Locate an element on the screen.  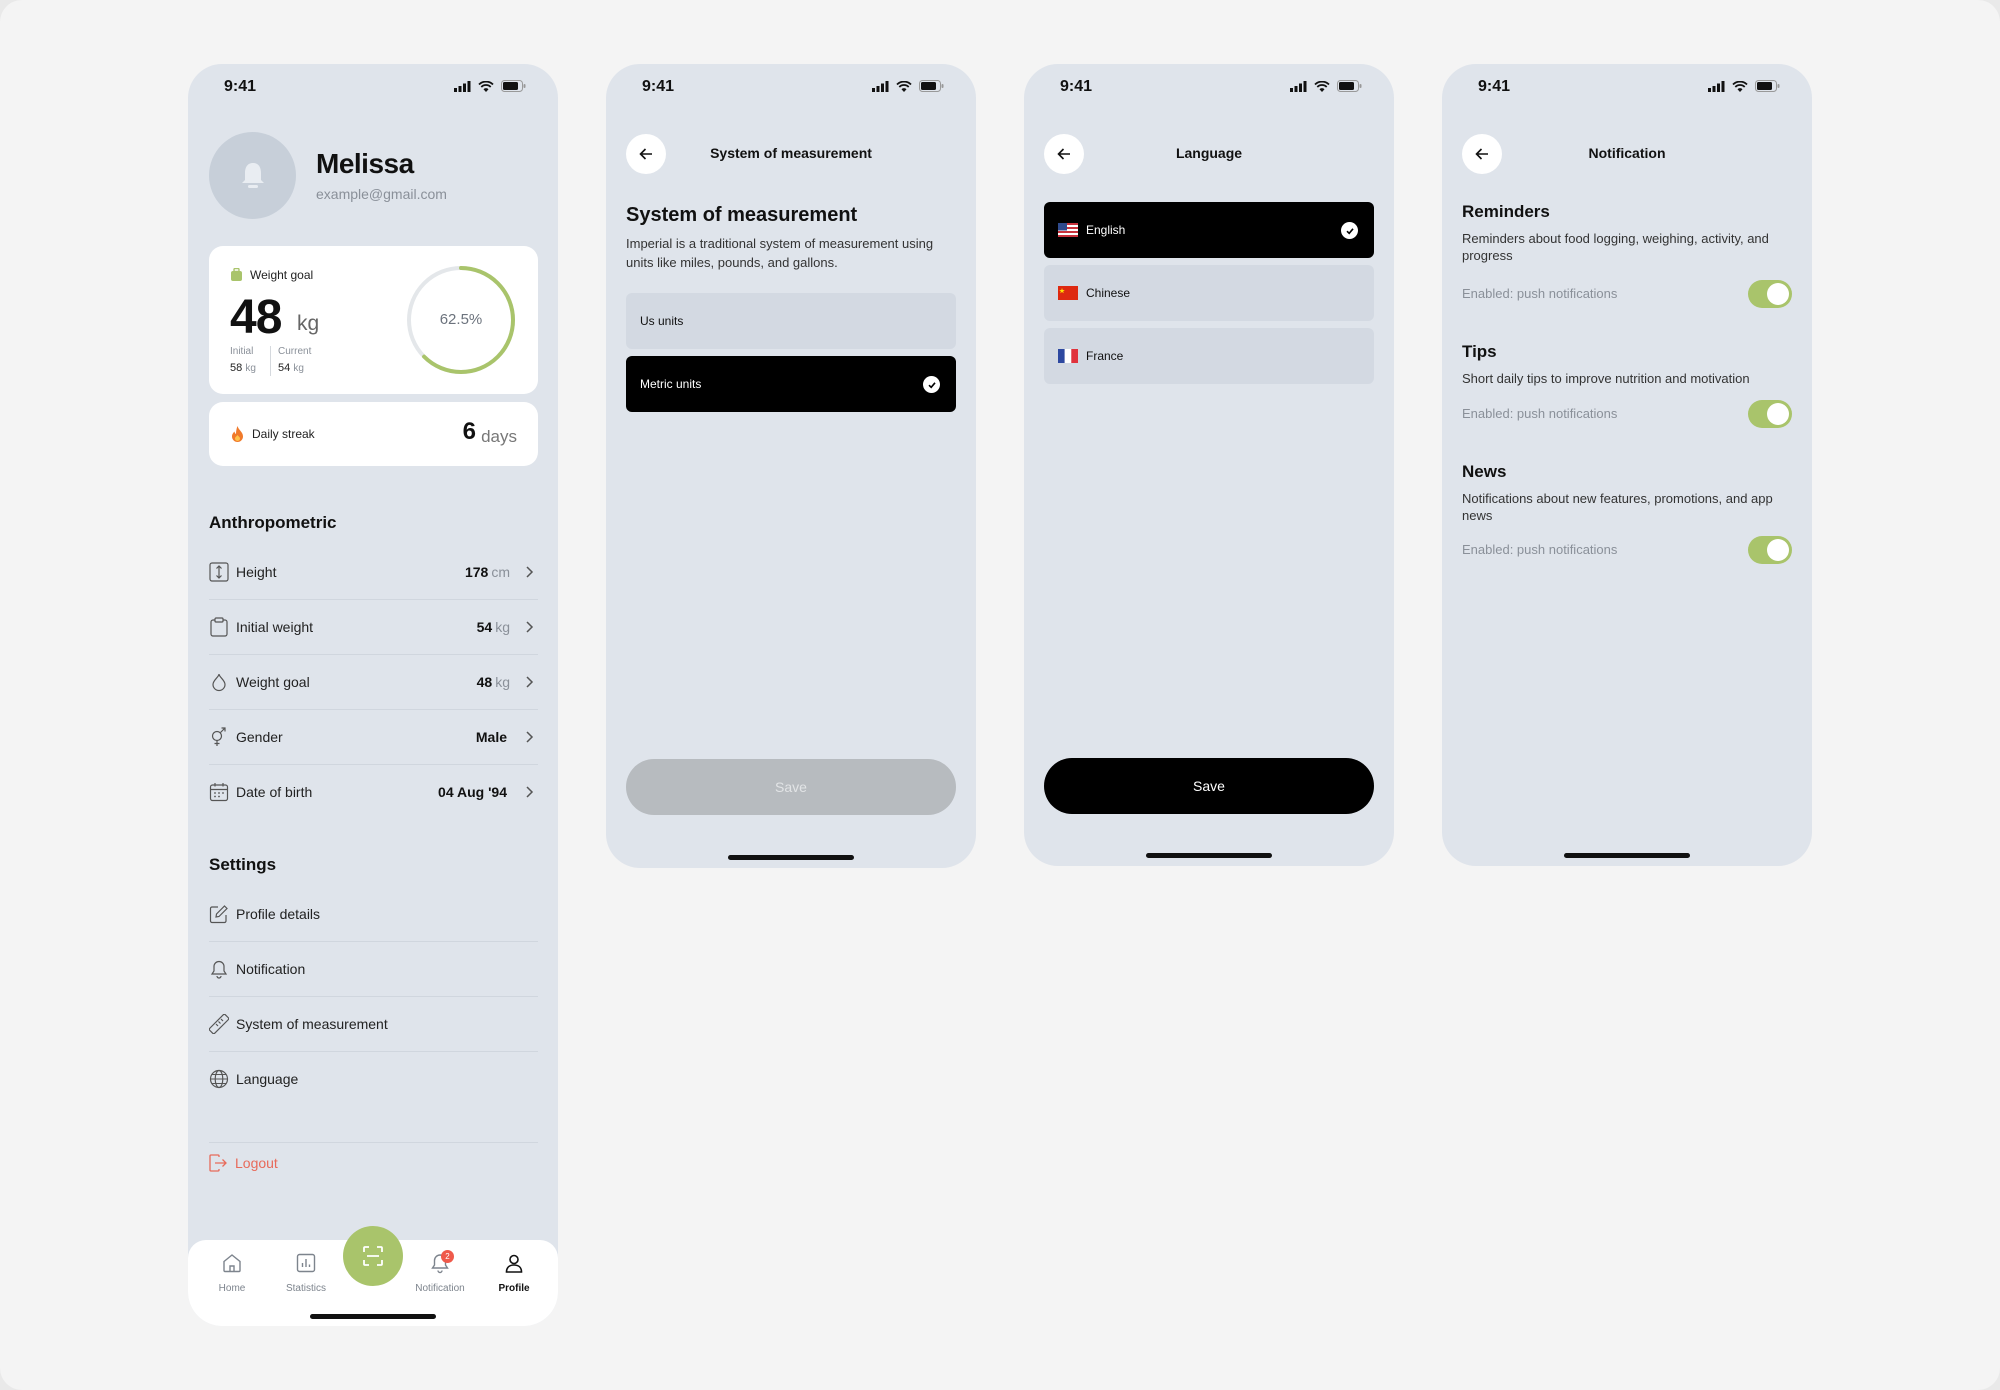
tab-statistics: Statistics is located at coordinates (306, 1273).